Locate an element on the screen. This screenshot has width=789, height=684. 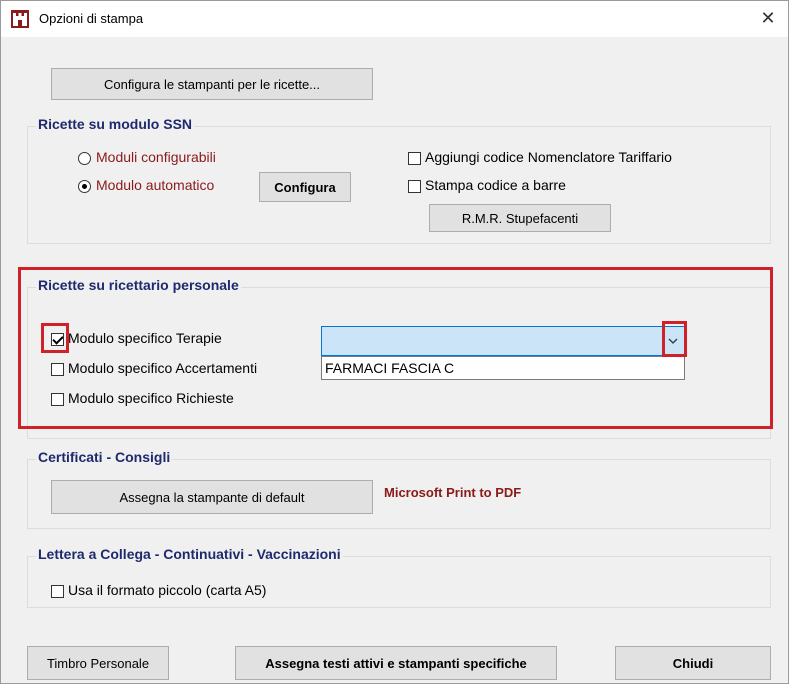
checkbox-nomenclatore-label: Aggiungi codice Nomenclatore Tariffario is located at coordinates (548, 157).